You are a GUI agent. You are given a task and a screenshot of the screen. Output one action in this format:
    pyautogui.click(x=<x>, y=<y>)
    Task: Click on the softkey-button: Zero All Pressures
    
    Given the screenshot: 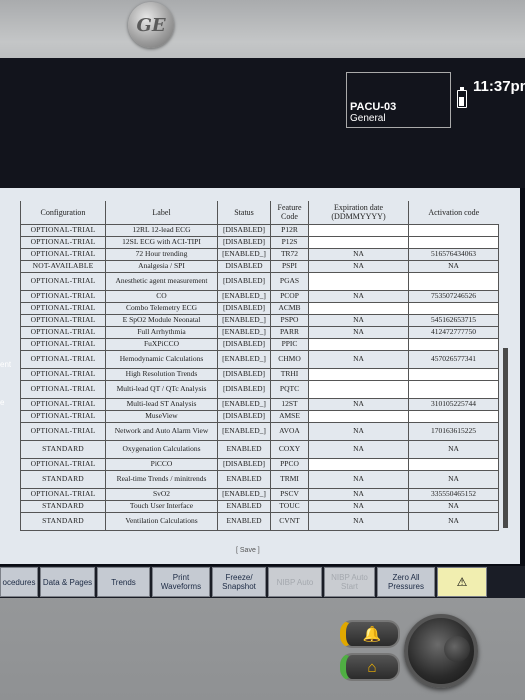 What is the action you would take?
    pyautogui.click(x=406, y=582)
    